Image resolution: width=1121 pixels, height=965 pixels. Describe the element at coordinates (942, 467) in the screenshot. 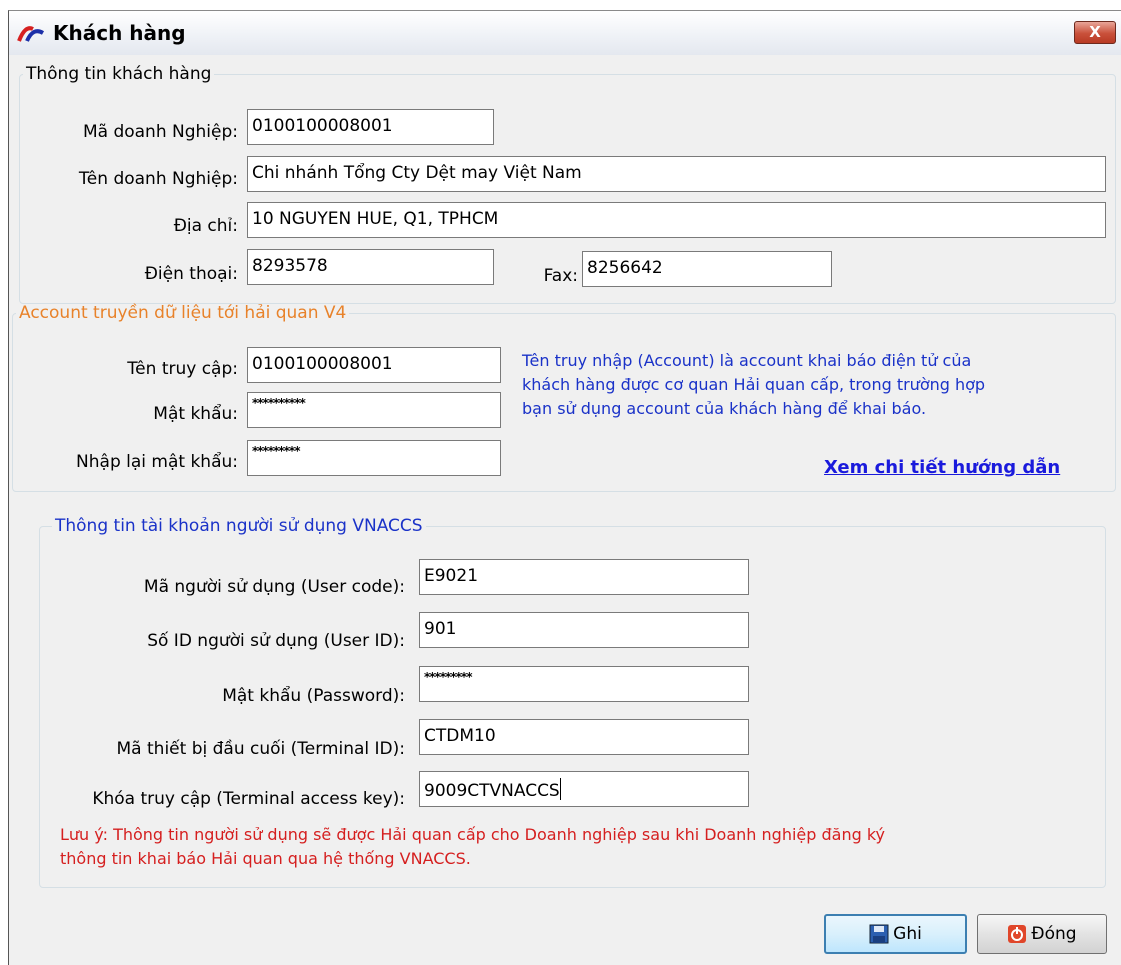

I see `help-link: Xem chi tiết hướng dẫn` at that location.